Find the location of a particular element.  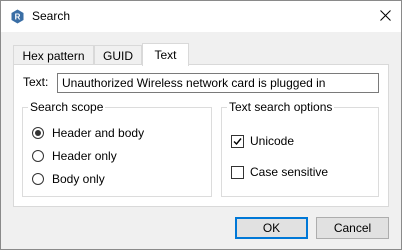

checkbox-label: Case sensitive is located at coordinates (289, 172).